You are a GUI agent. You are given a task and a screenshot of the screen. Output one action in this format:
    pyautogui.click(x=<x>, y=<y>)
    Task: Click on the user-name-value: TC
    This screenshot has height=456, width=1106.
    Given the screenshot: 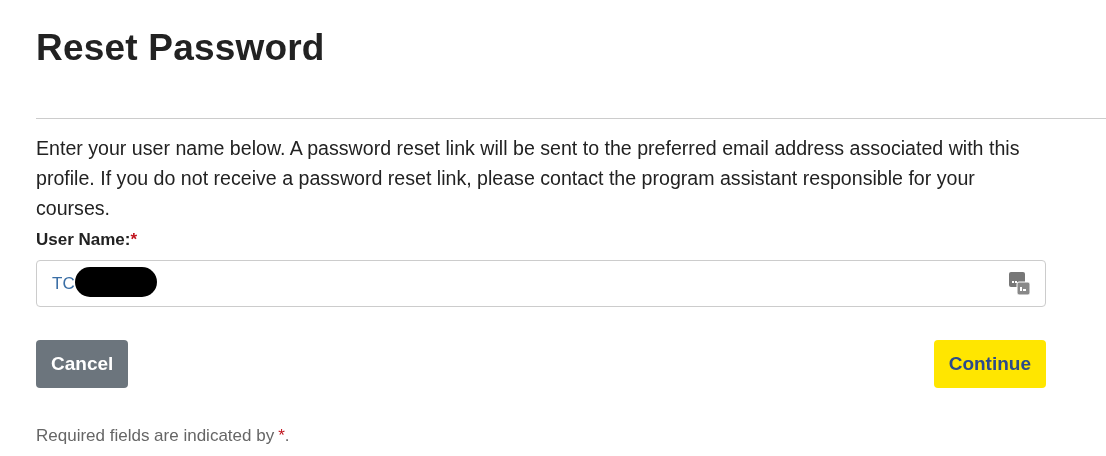 What is the action you would take?
    pyautogui.click(x=63, y=283)
    